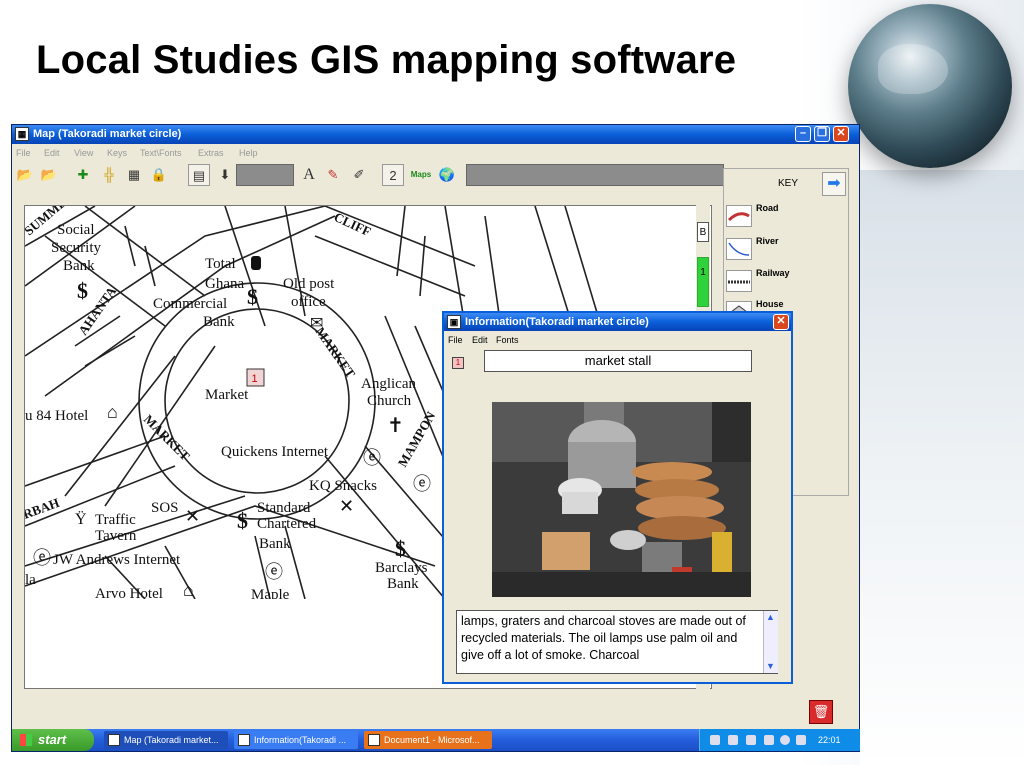 The height and width of the screenshot is (765, 1024). Describe the element at coordinates (374, 740) in the screenshot. I see `word-icon` at that location.